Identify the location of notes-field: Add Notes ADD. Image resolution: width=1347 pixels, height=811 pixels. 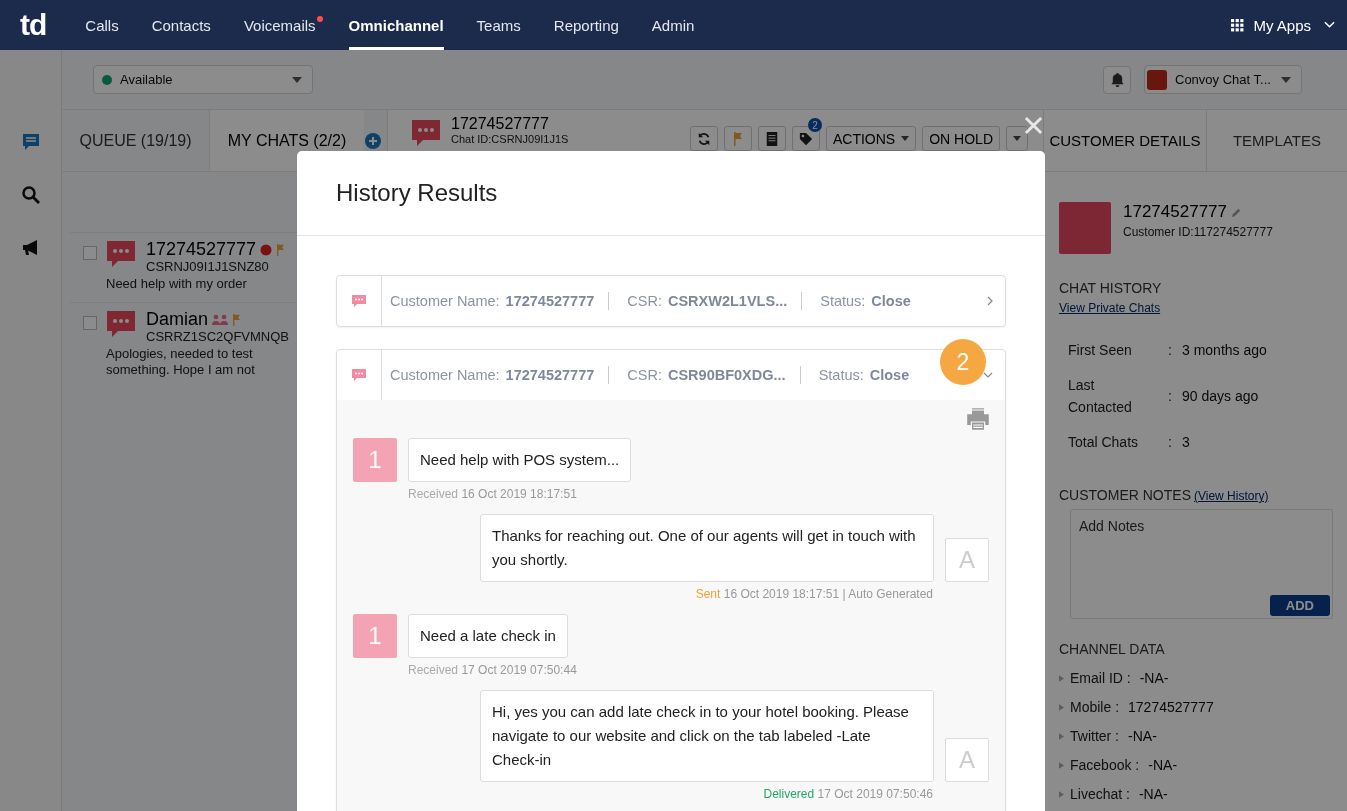
(1201, 564).